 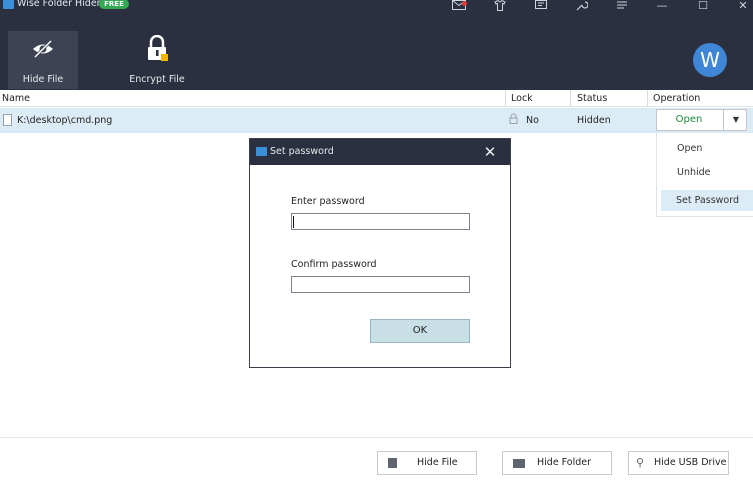 What do you see at coordinates (610, 98) in the screenshot?
I see `column-status: Status` at bounding box center [610, 98].